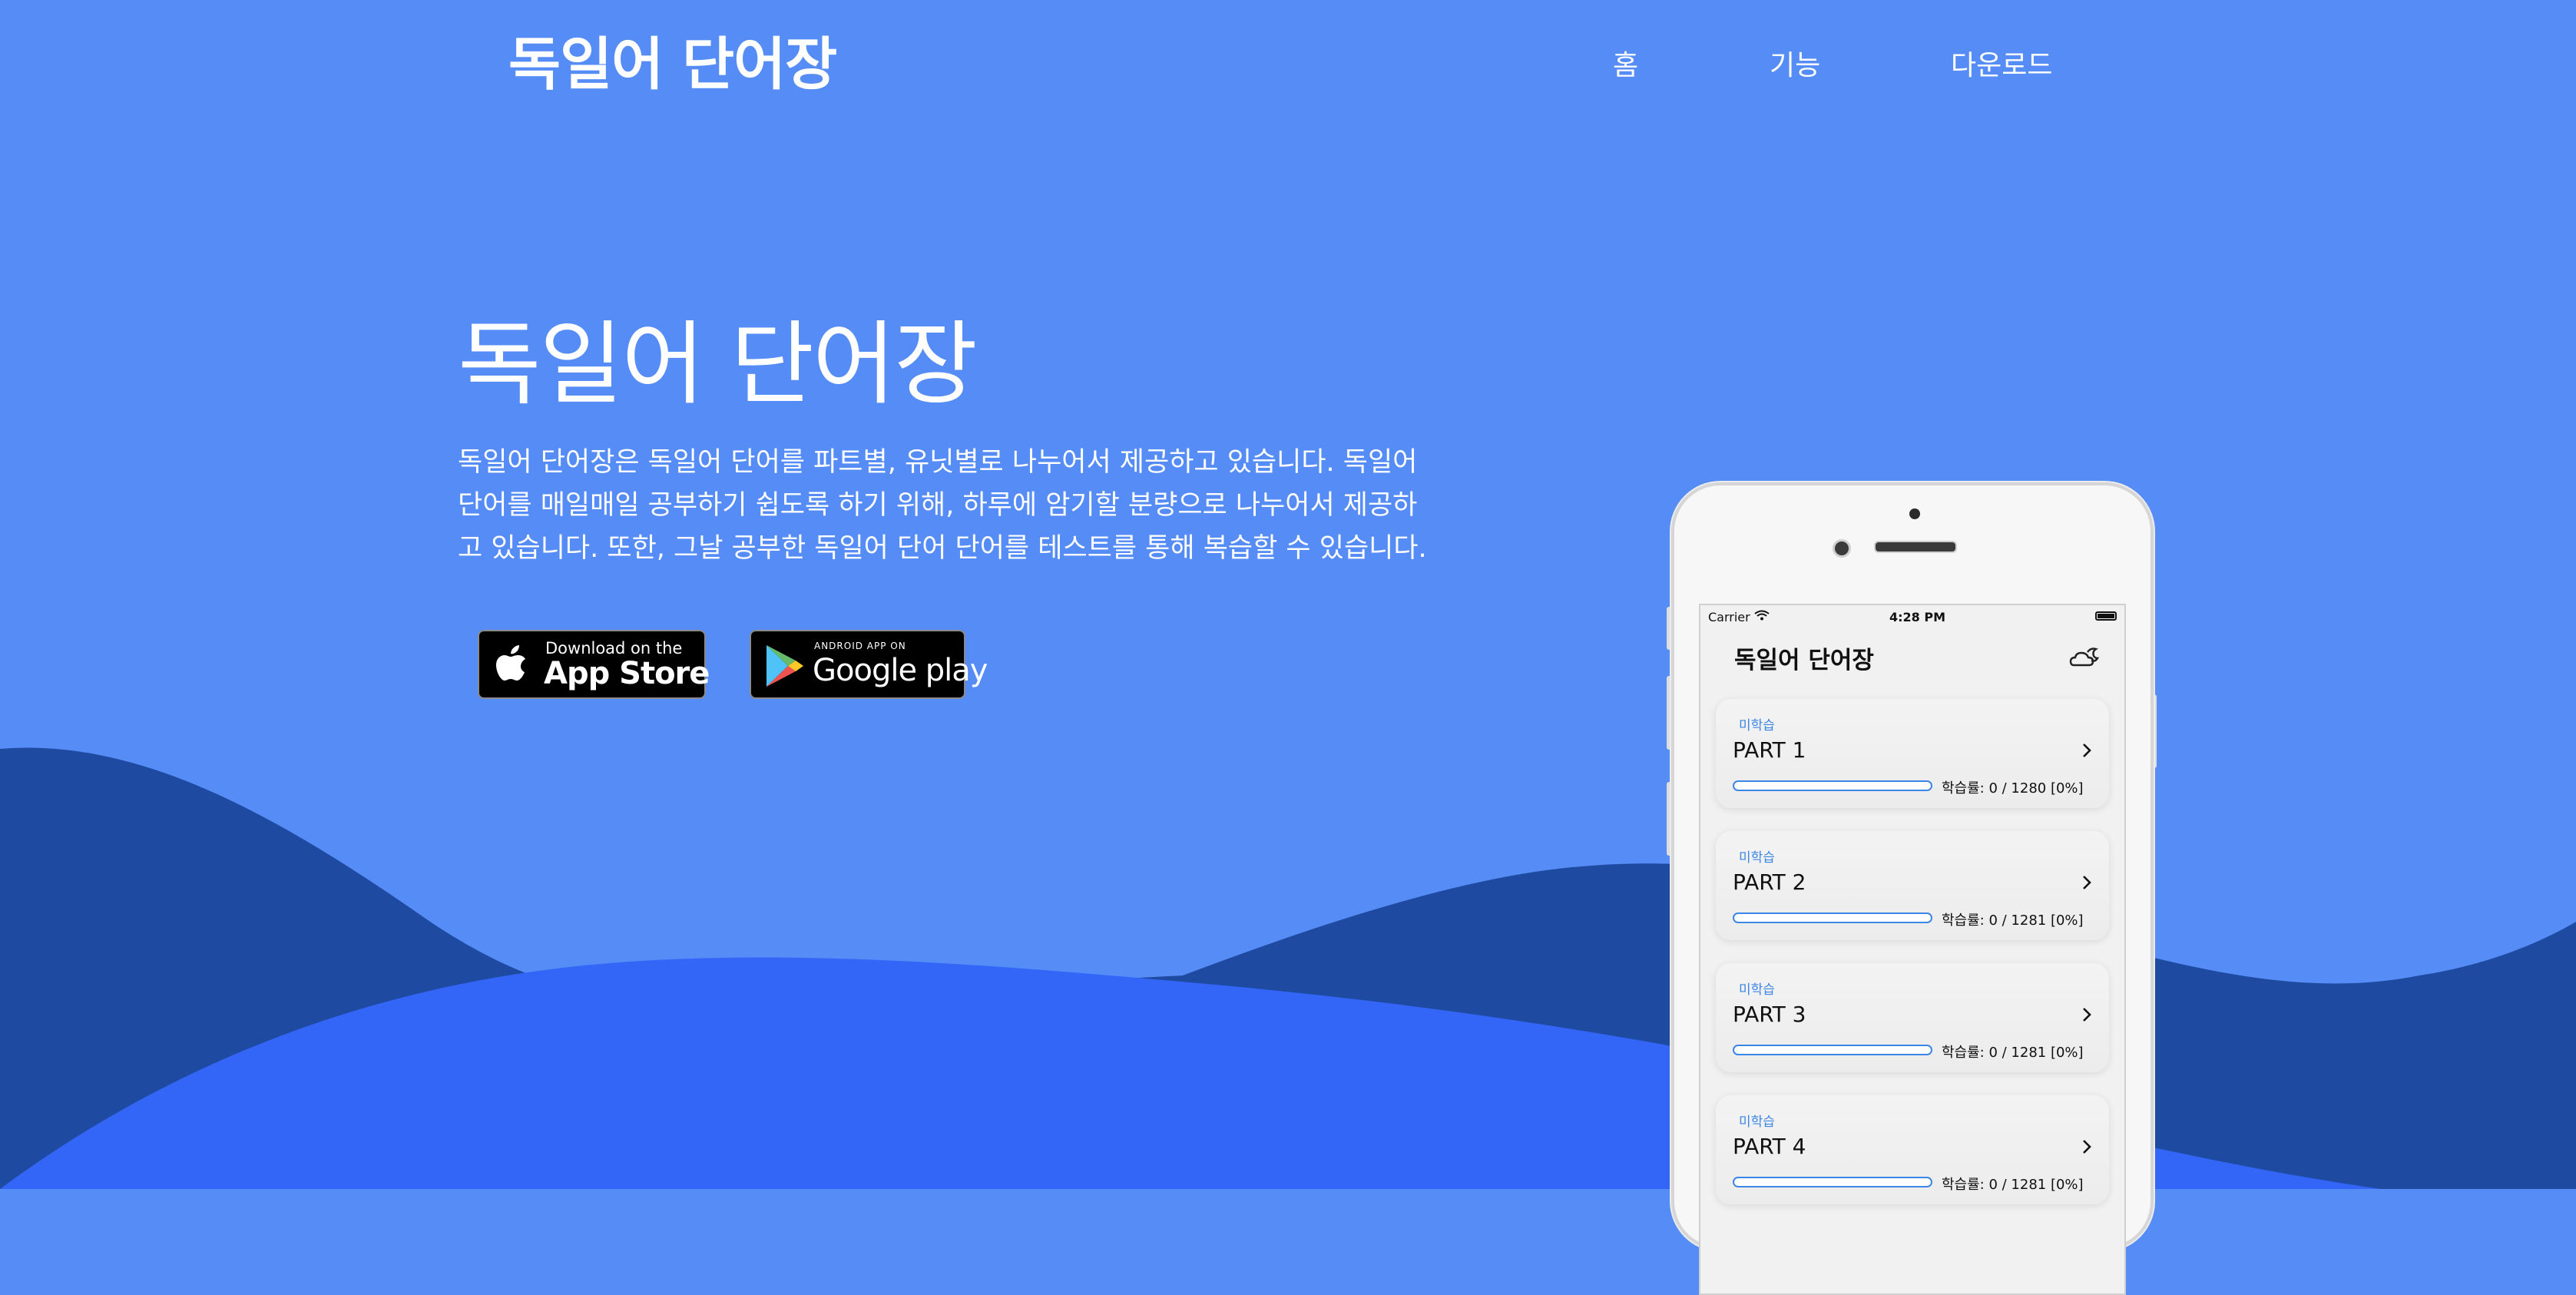 The height and width of the screenshot is (1295, 2576). I want to click on apple-icon, so click(510, 663).